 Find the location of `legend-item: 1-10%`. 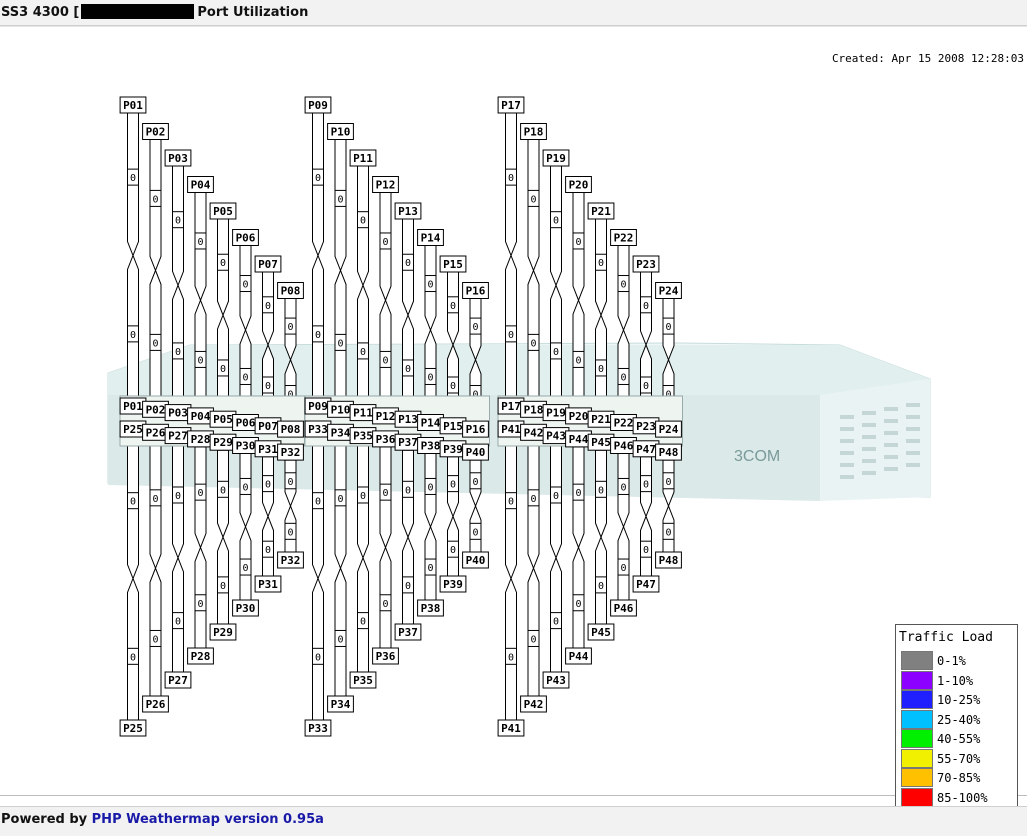

legend-item: 1-10% is located at coordinates (957, 680).